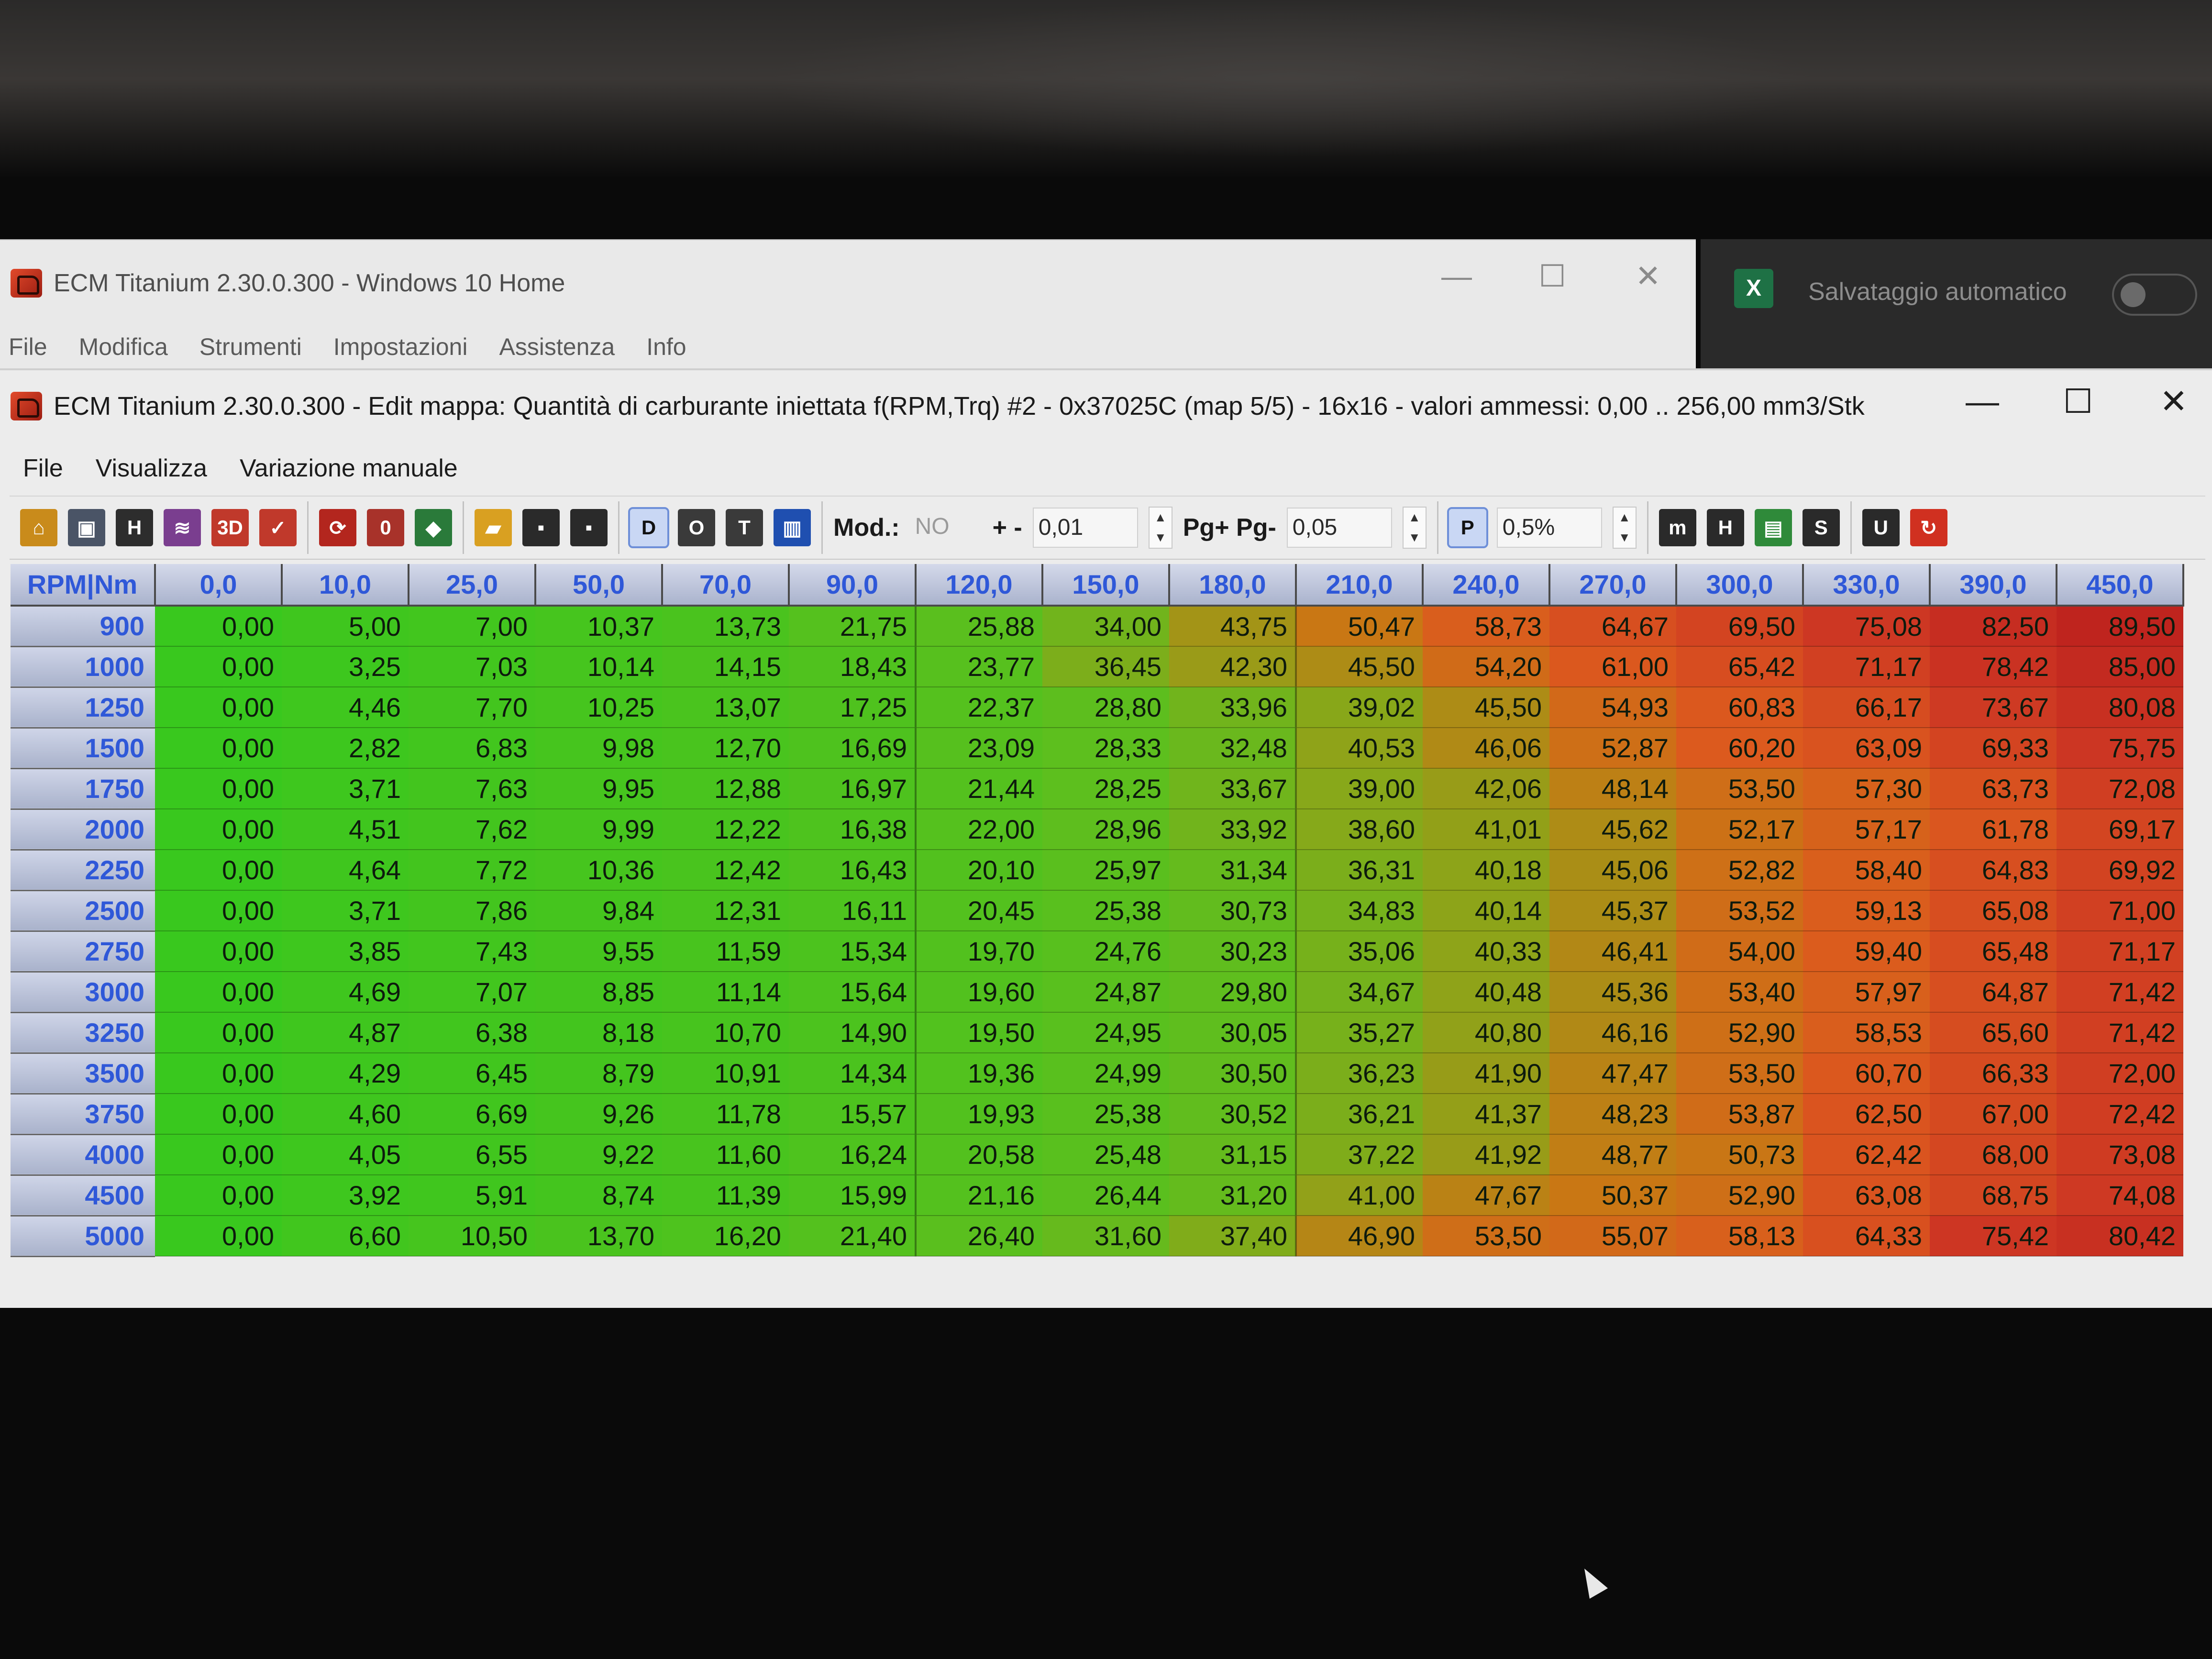 The height and width of the screenshot is (1659, 2212). I want to click on map-cell: 25,88, so click(979, 626).